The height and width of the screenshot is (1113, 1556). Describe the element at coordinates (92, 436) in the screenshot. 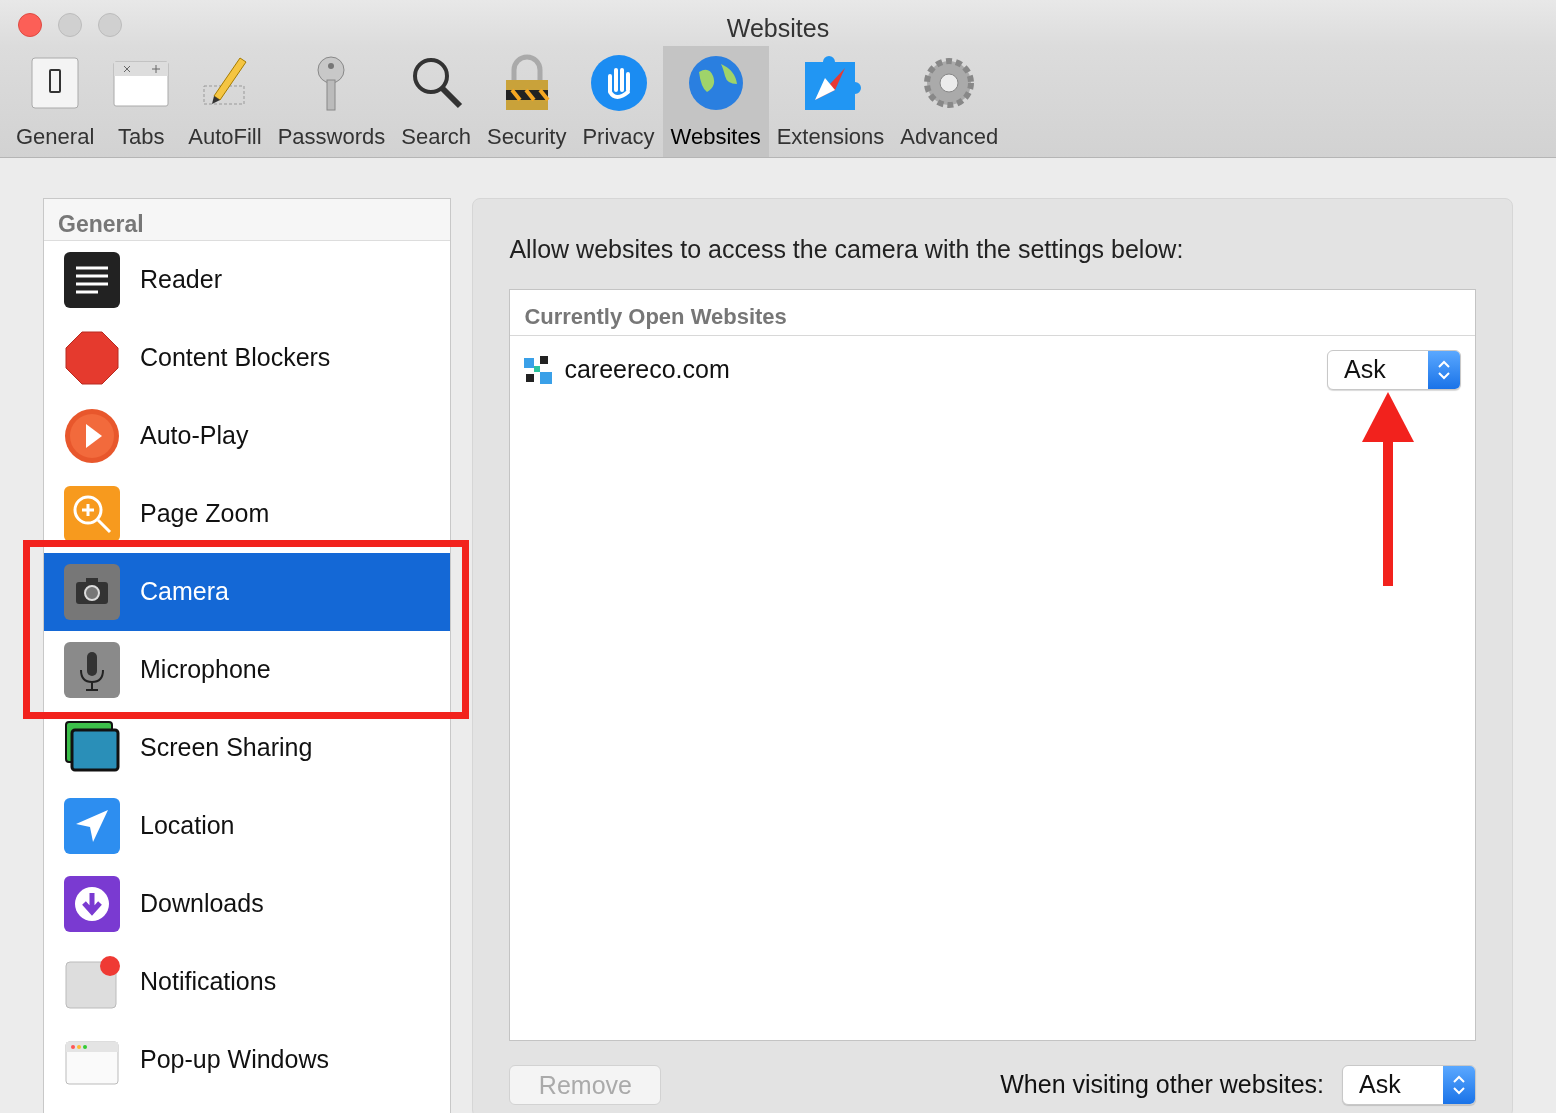

I see `autoplay-icon` at that location.